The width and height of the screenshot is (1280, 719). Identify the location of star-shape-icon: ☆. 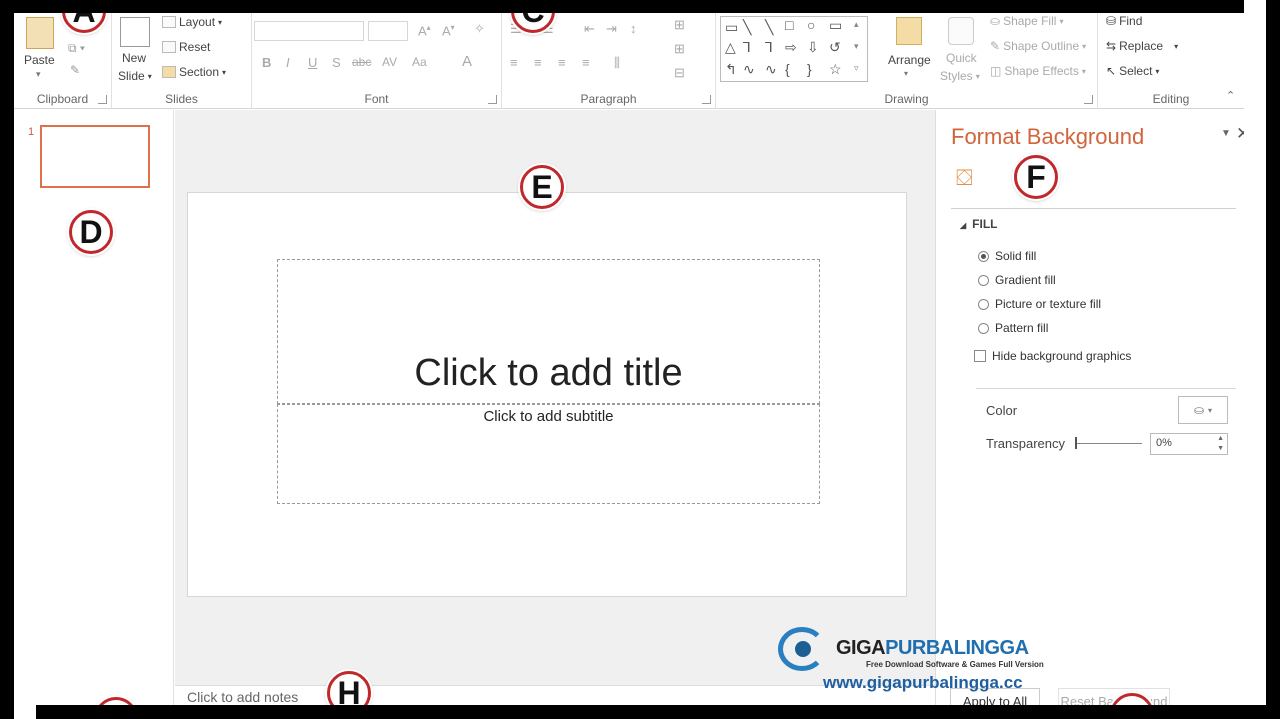
(835, 69).